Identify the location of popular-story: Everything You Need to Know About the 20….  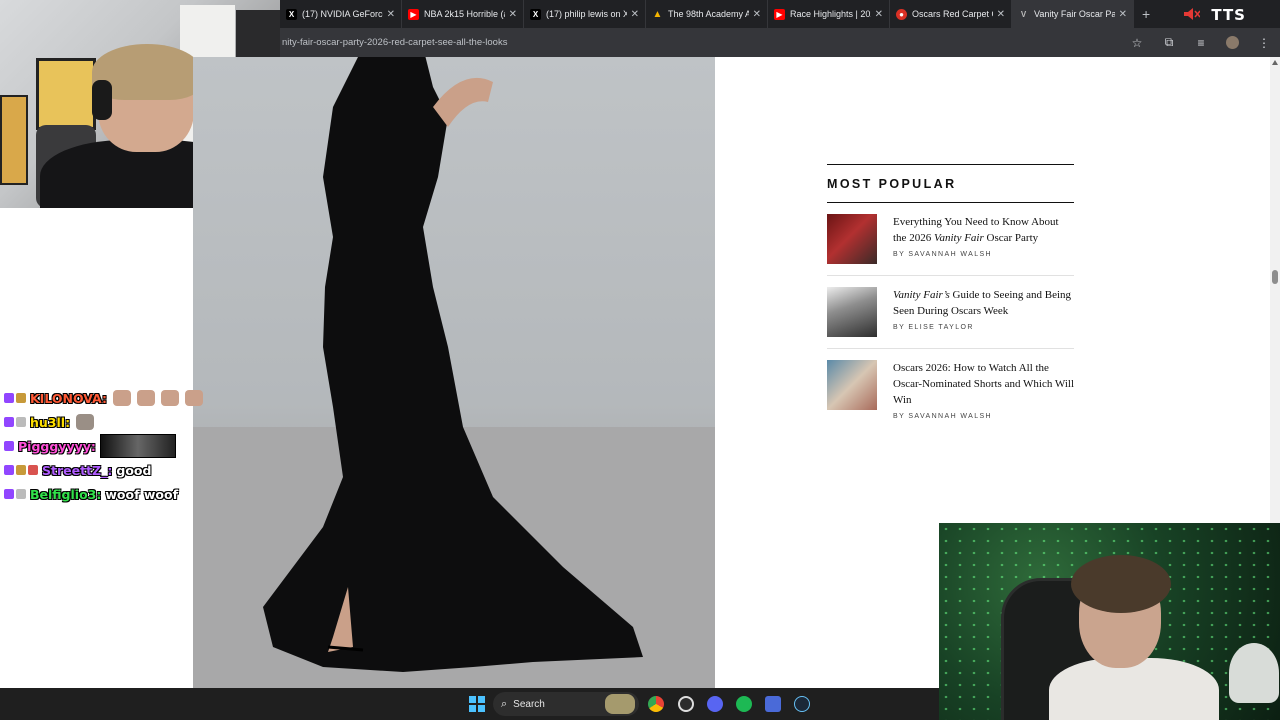
(950, 245).